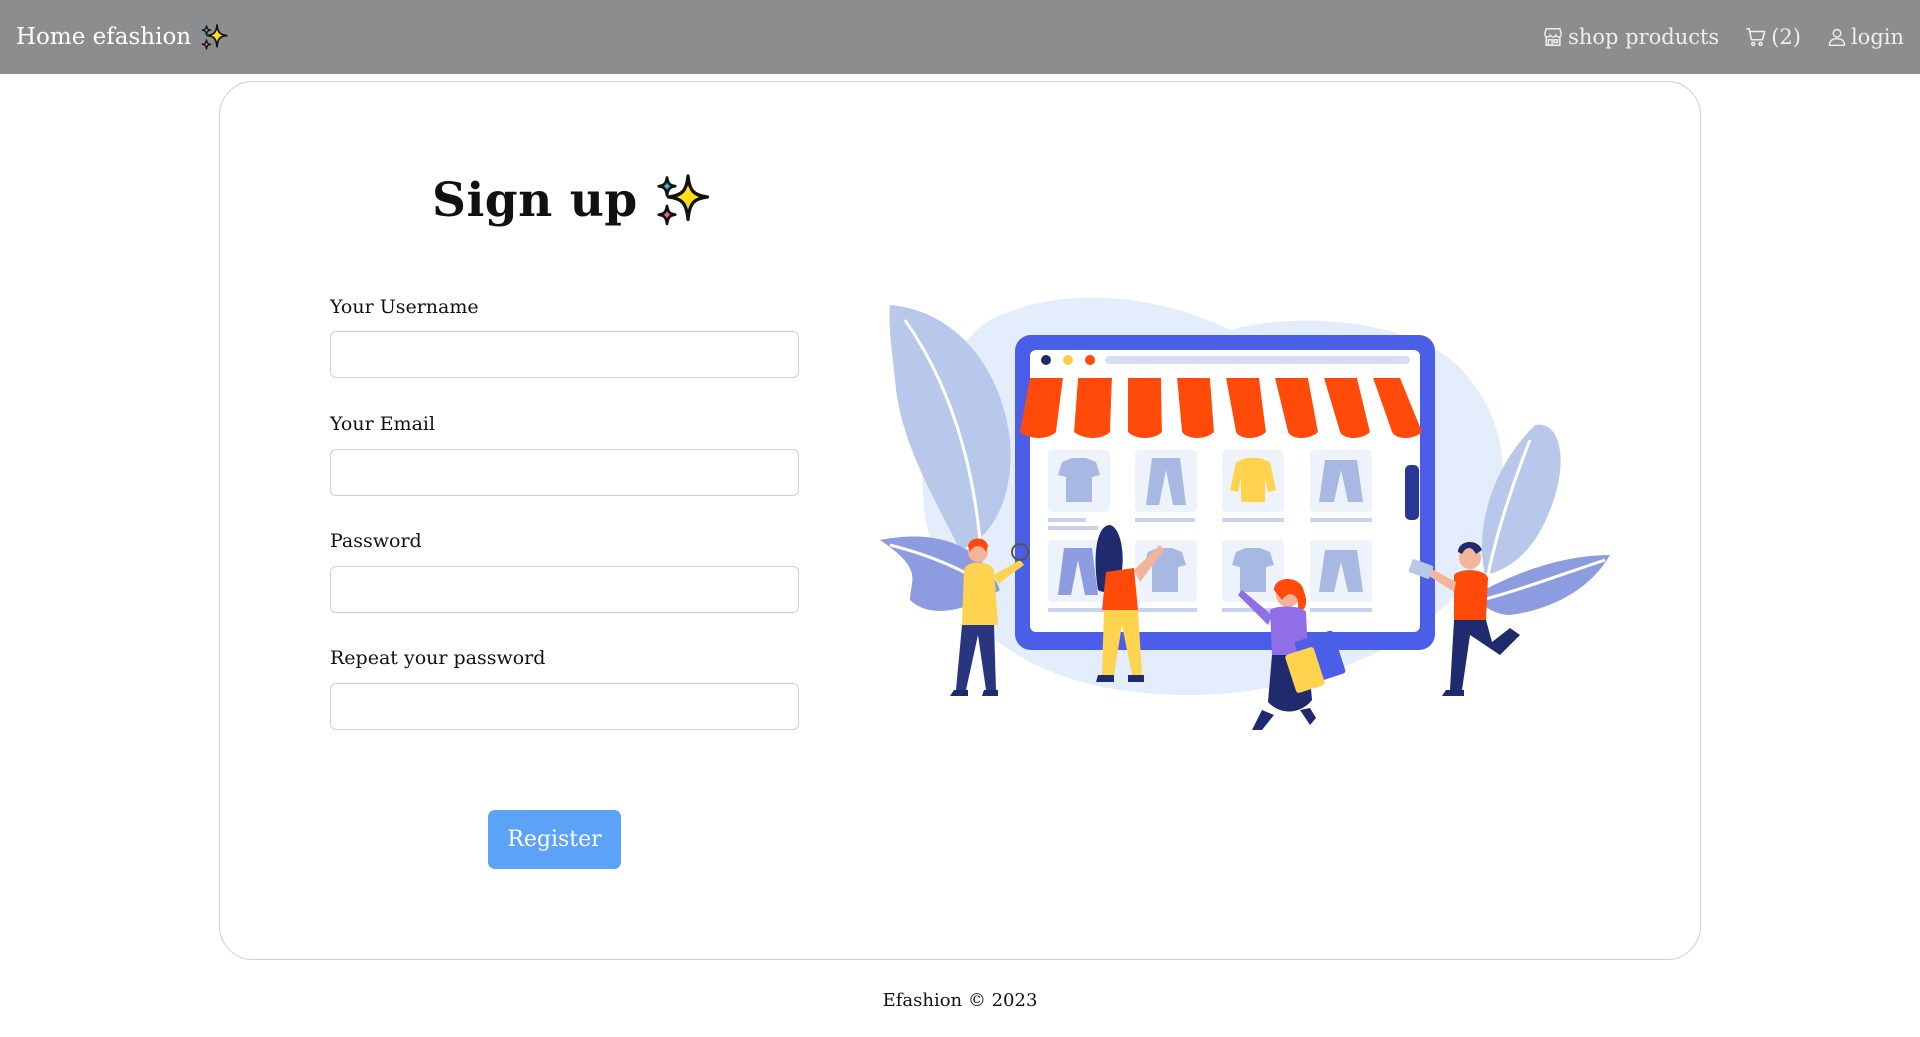 The image size is (1920, 1037). I want to click on cart-count: (2), so click(1786, 37).